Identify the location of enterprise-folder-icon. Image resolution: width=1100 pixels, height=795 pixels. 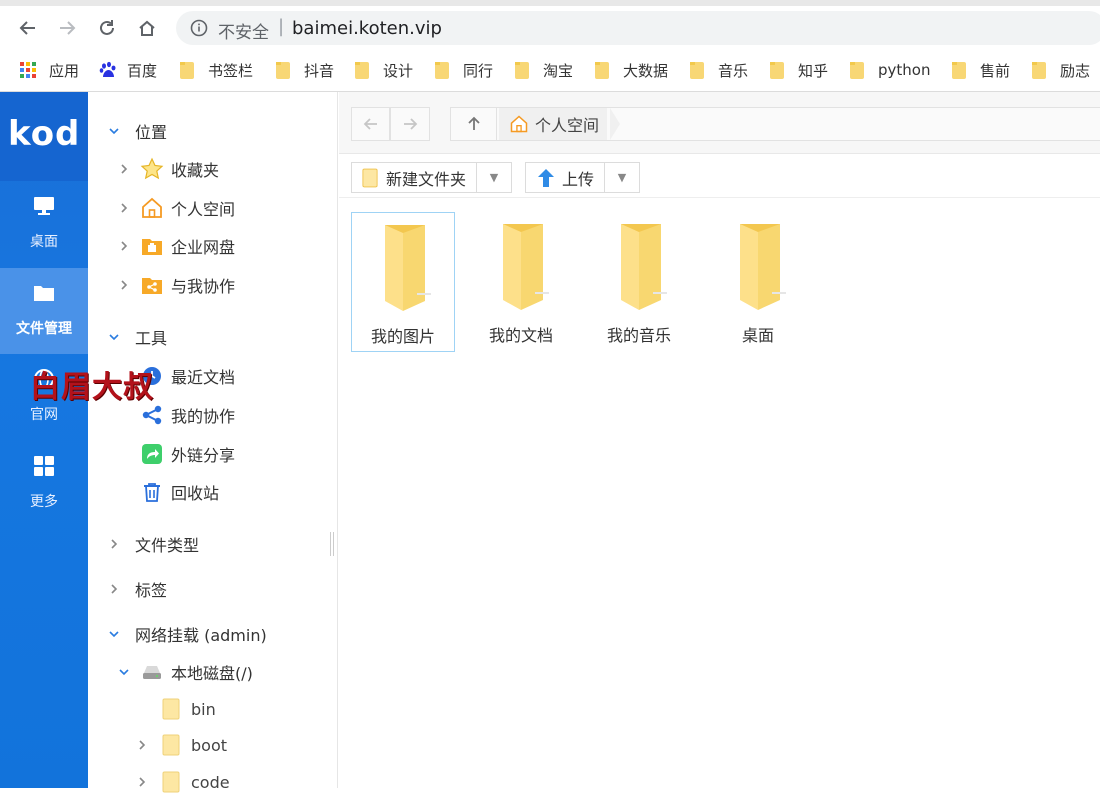
(152, 246).